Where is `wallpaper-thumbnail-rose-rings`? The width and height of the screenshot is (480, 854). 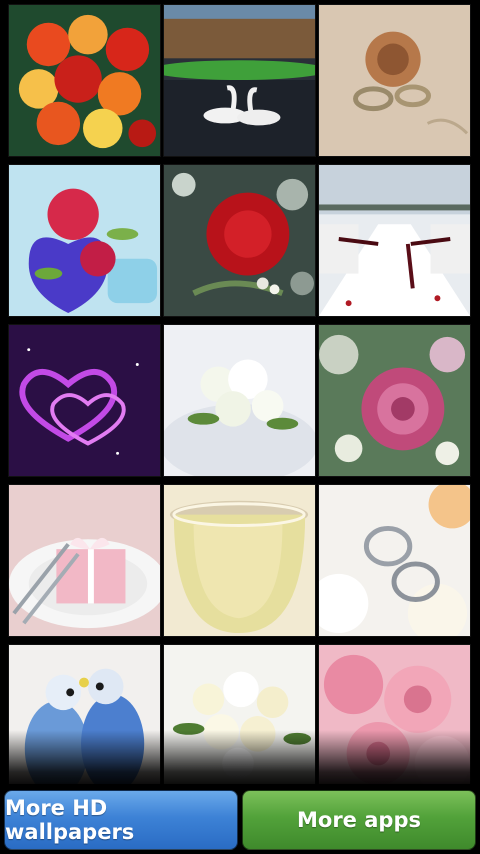
wallpaper-thumbnail-rose-rings is located at coordinates (394, 80).